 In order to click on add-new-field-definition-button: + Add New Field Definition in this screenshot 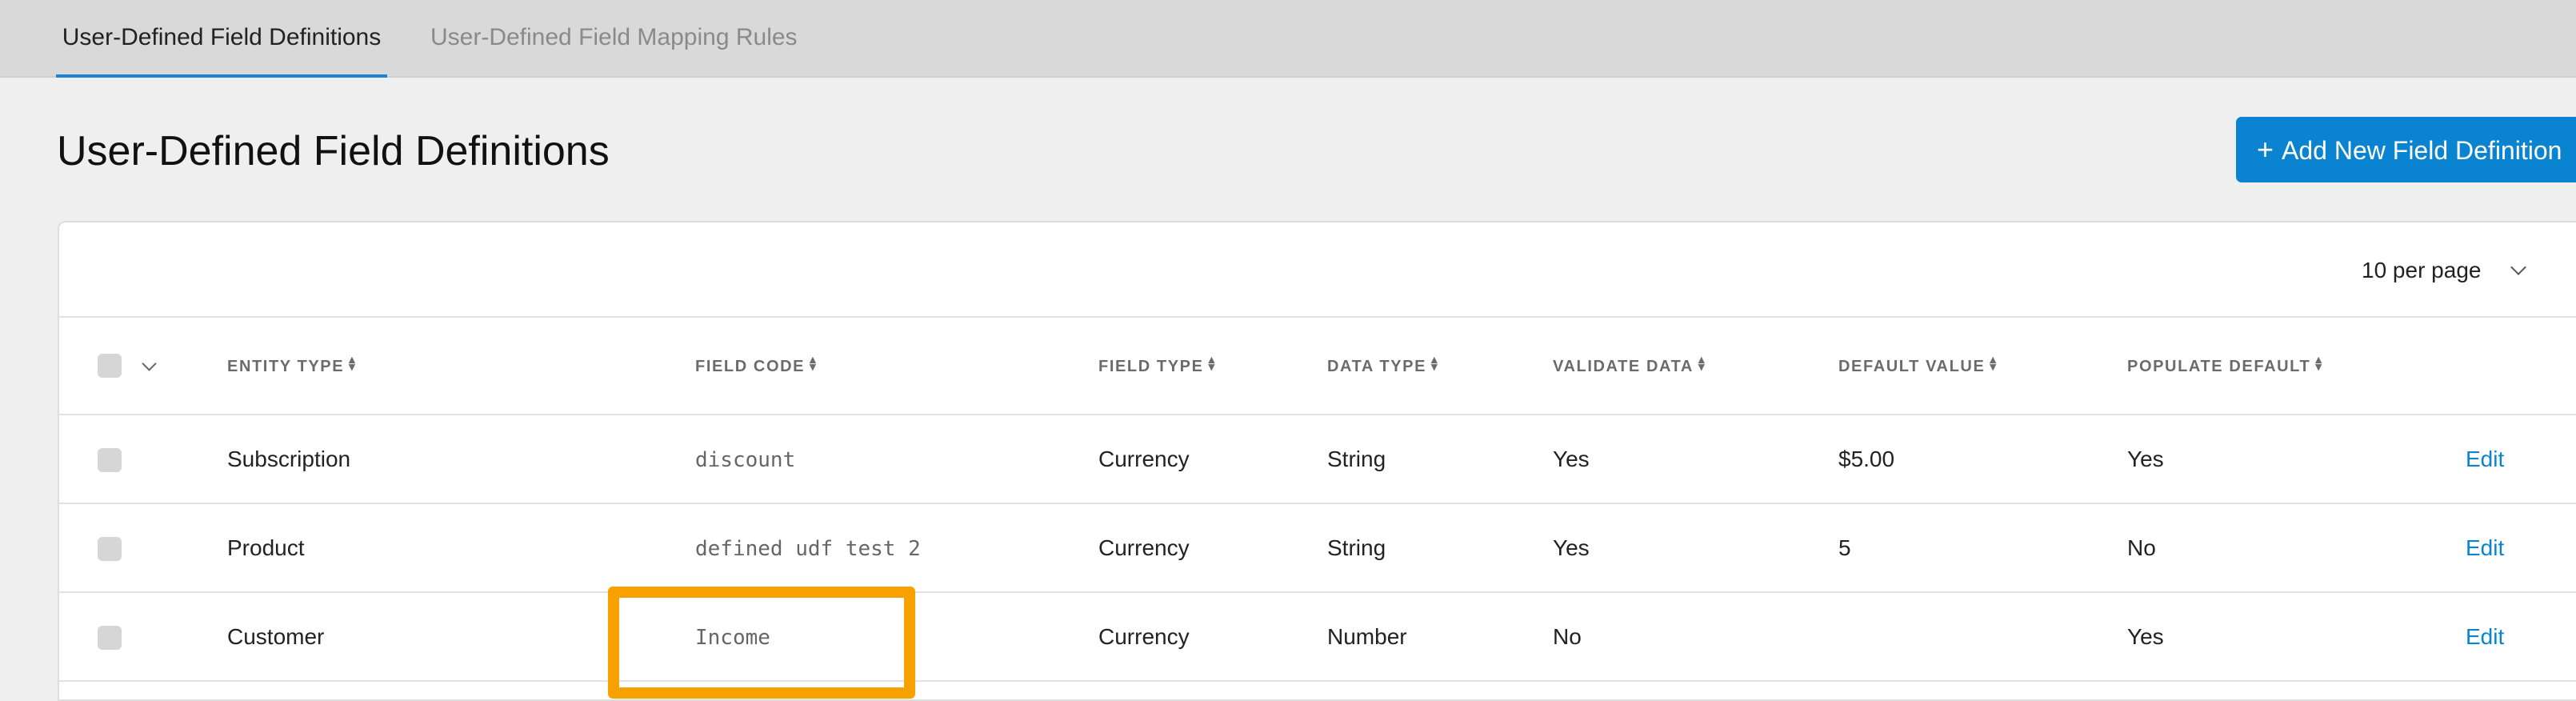, I will do `click(2406, 150)`.